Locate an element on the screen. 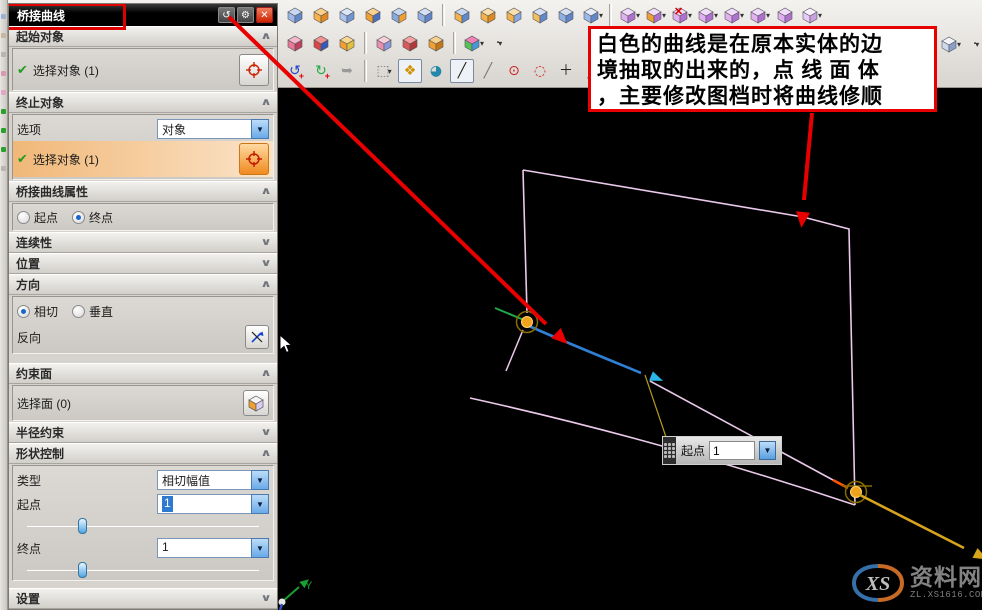 The width and height of the screenshot is (982, 610). section-shape-control: 形状控制 ∧ is located at coordinates (143, 453).